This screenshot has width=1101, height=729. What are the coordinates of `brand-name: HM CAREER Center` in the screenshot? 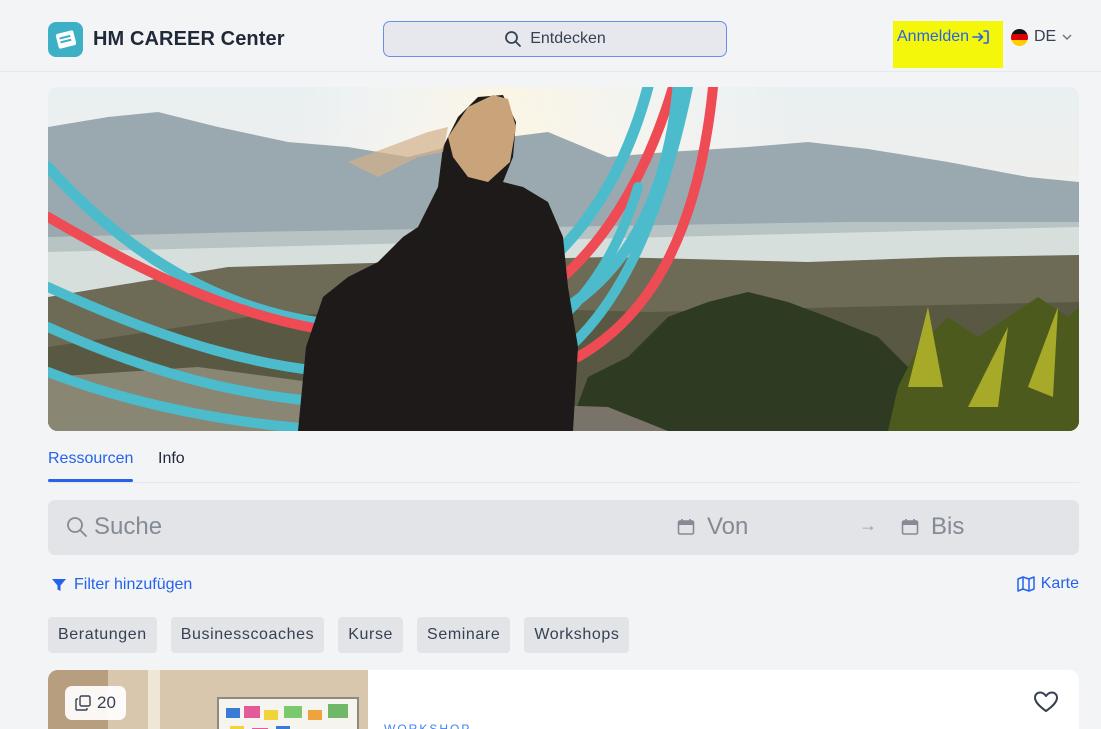 It's located at (189, 39).